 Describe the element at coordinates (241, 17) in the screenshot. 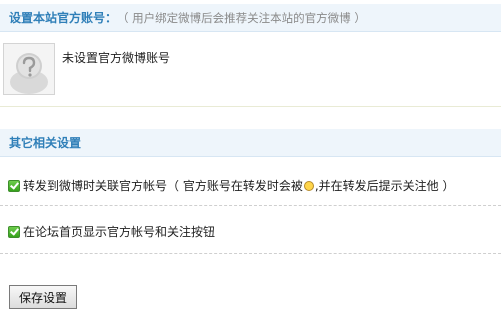

I see `official-account-note: （ 用户绑定微博后会推荐关注本站的官方微博 ）` at that location.